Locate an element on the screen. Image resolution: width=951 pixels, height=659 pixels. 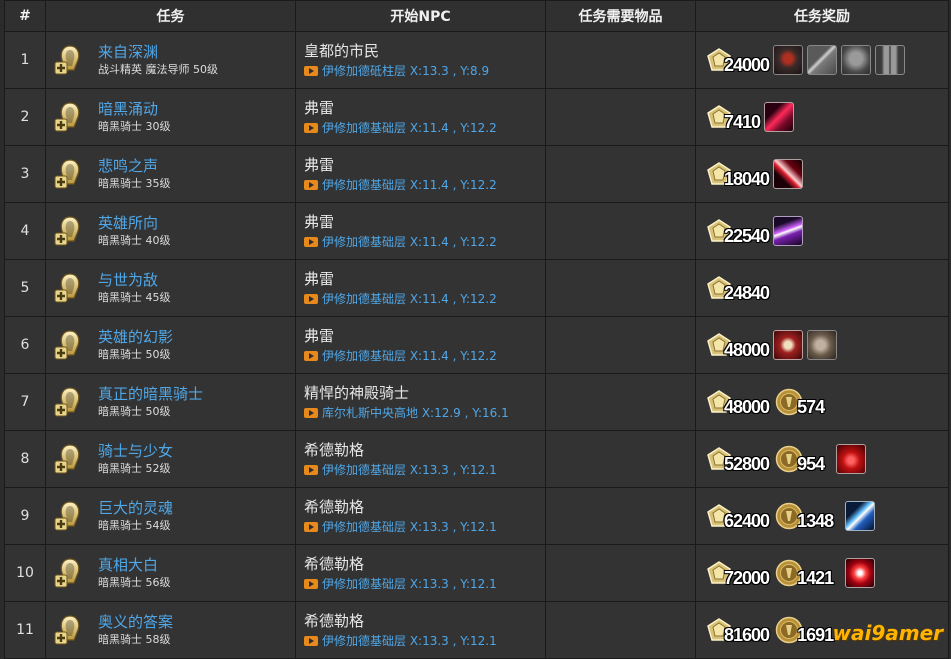
quest-name-link: 奥义的答案 is located at coordinates (135, 622).